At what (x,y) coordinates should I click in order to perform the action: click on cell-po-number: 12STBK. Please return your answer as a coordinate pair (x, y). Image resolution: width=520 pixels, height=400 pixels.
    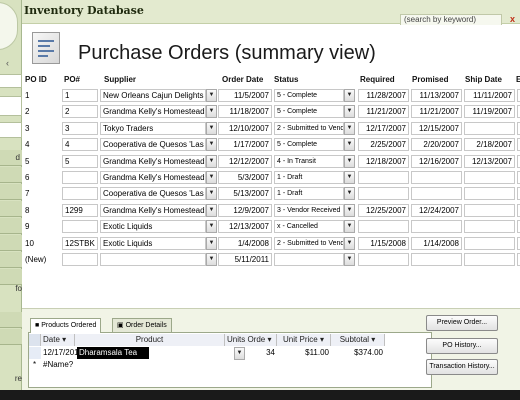
    Looking at the image, I should click on (80, 243).